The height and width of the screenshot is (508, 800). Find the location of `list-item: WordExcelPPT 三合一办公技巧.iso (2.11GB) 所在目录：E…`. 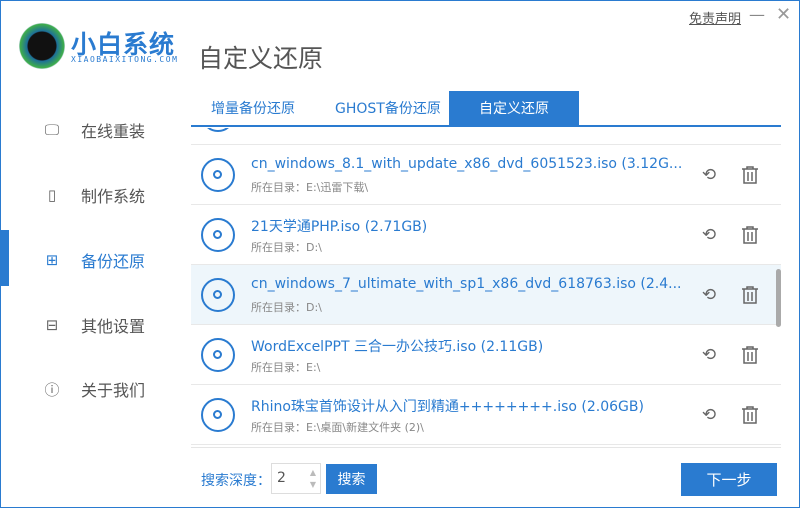

list-item: WordExcelPPT 三合一办公技巧.iso (2.11GB) 所在目录：E… is located at coordinates (486, 355).